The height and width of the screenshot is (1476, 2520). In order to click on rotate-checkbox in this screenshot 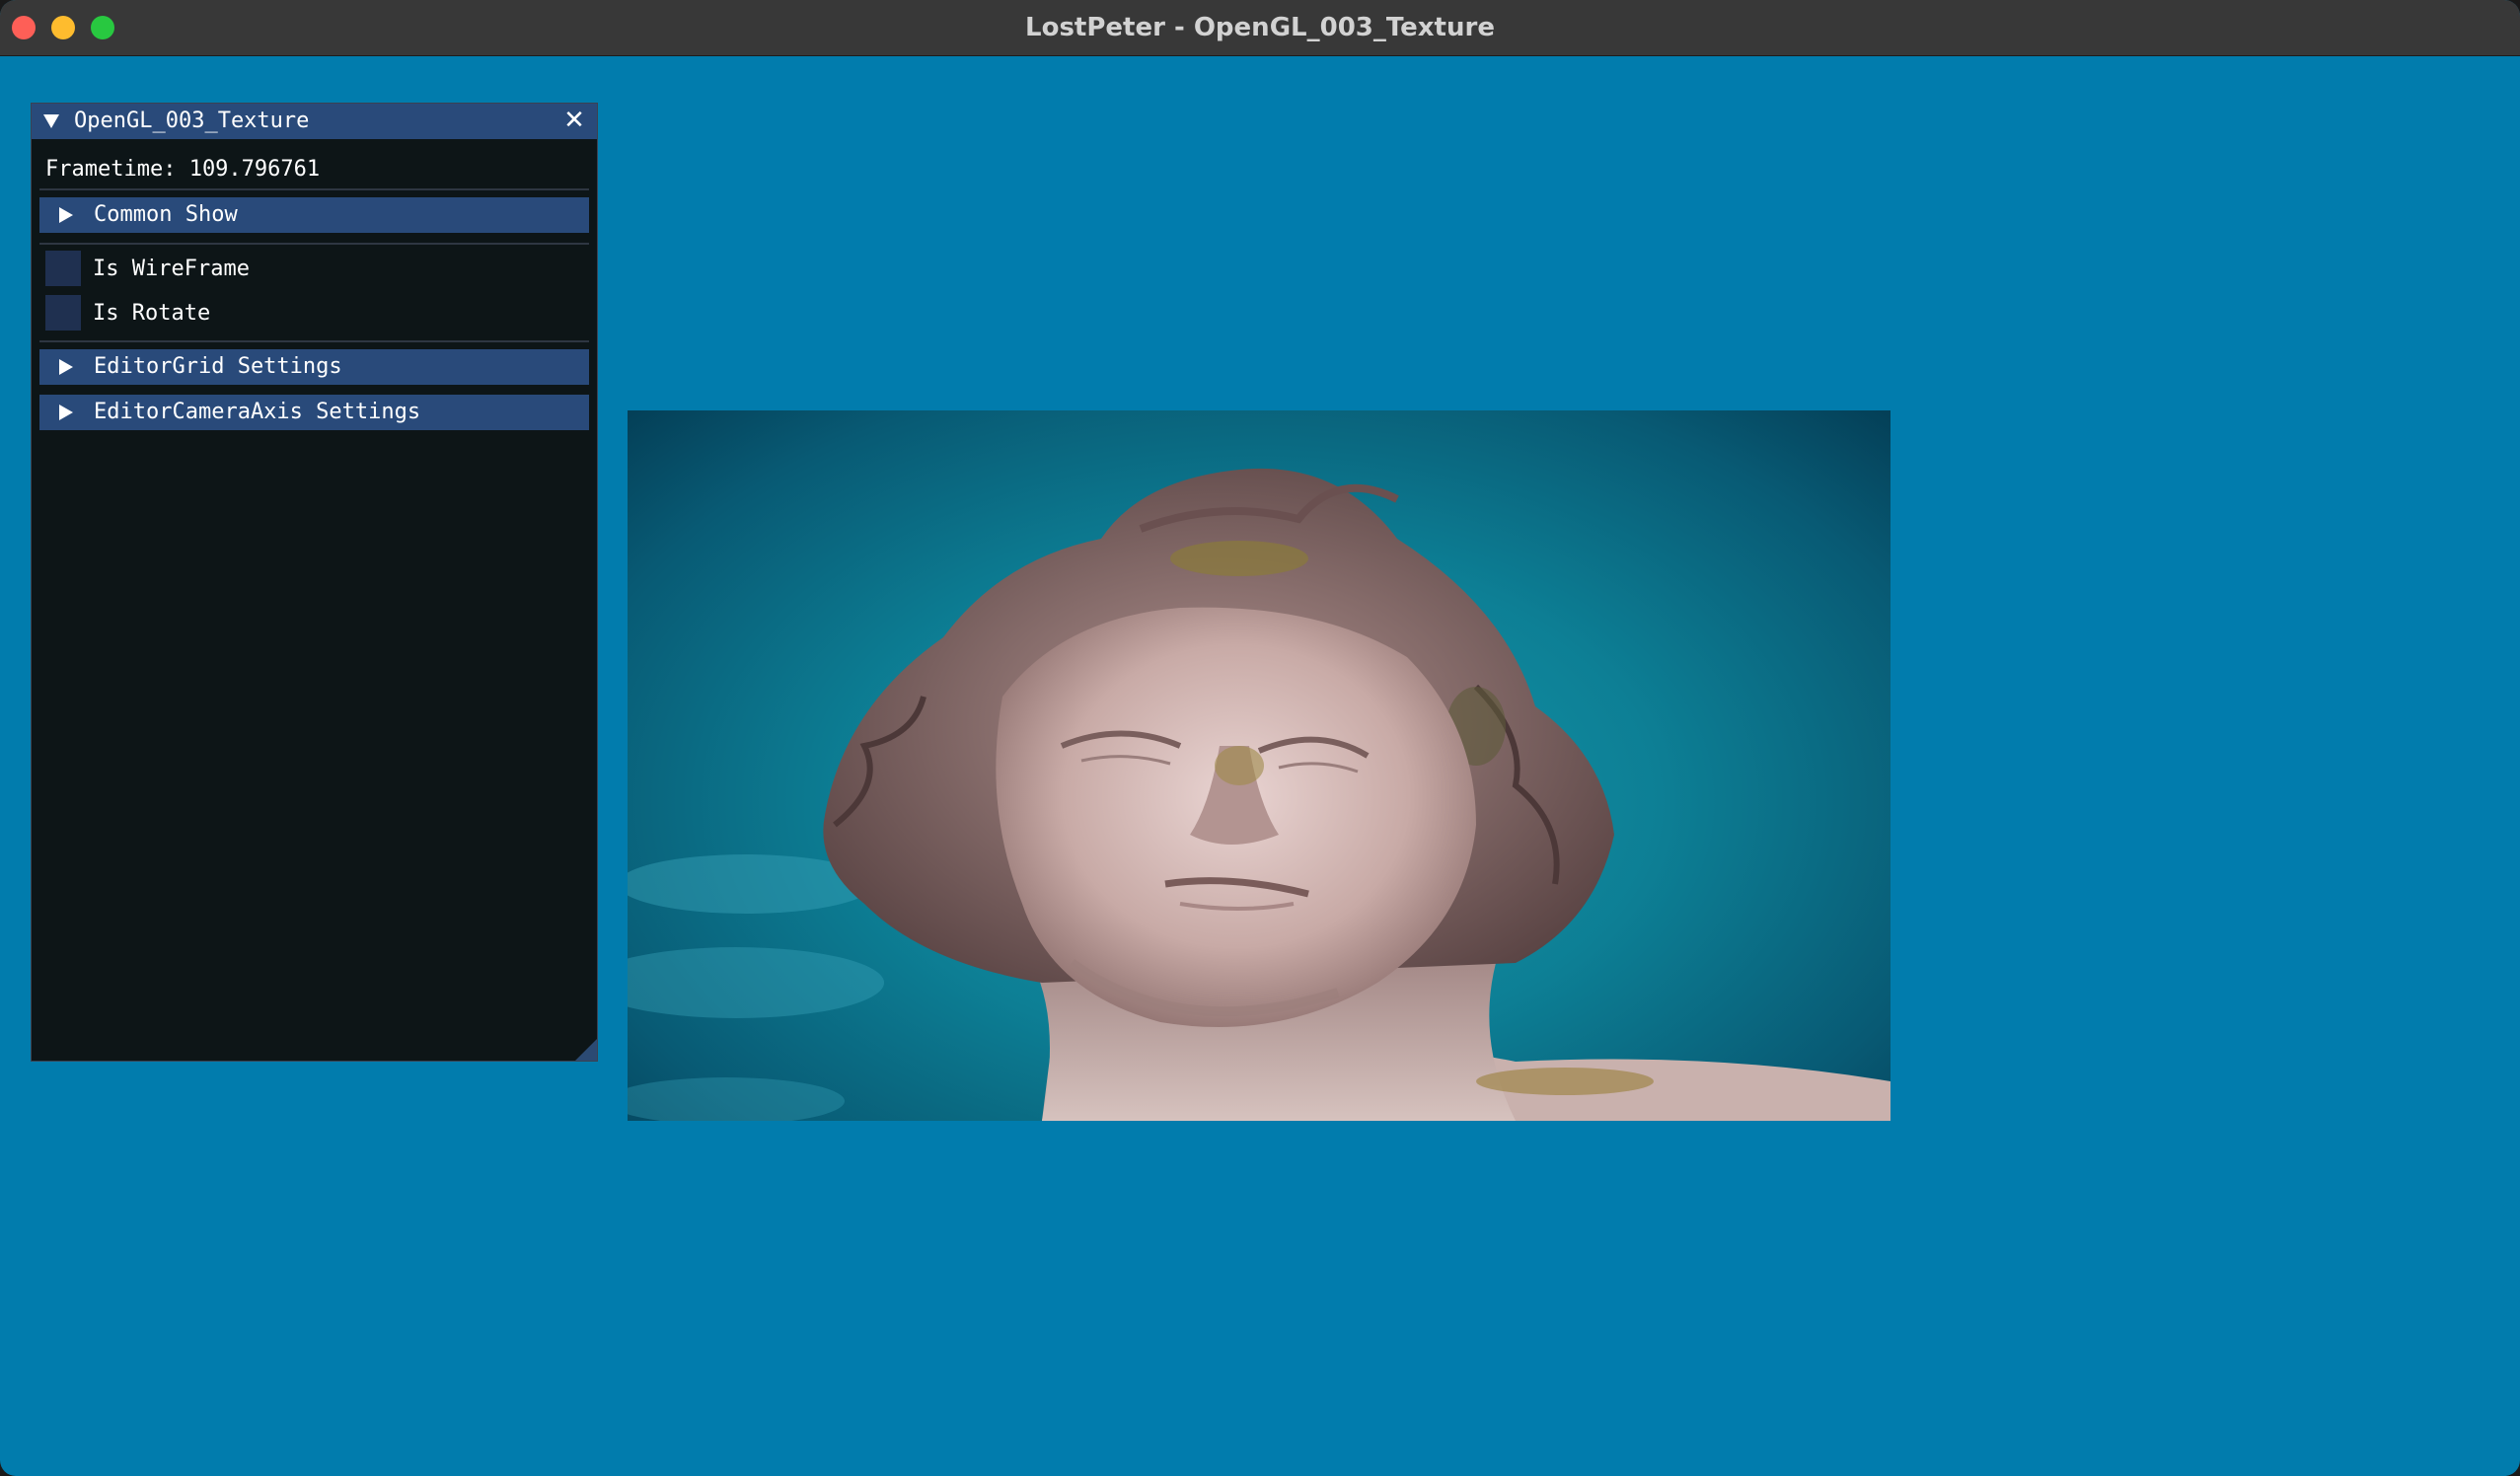, I will do `click(63, 313)`.